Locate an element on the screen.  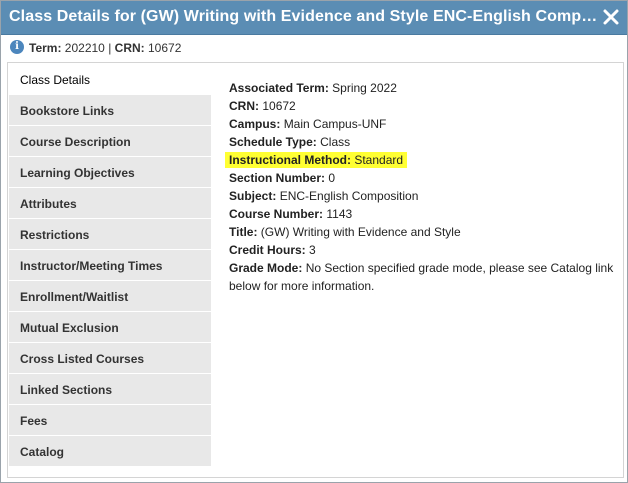
detail-value: 3 is located at coordinates (312, 250).